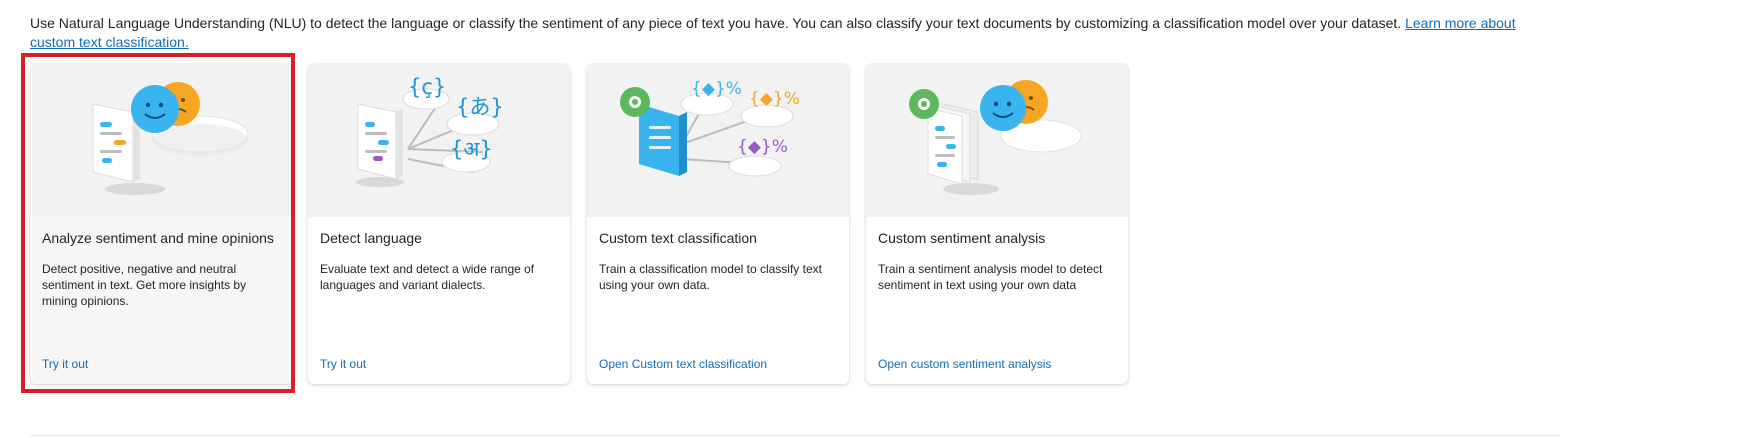 This screenshot has height=438, width=1752. Describe the element at coordinates (371, 238) in the screenshot. I see `card-title: Detect language` at that location.